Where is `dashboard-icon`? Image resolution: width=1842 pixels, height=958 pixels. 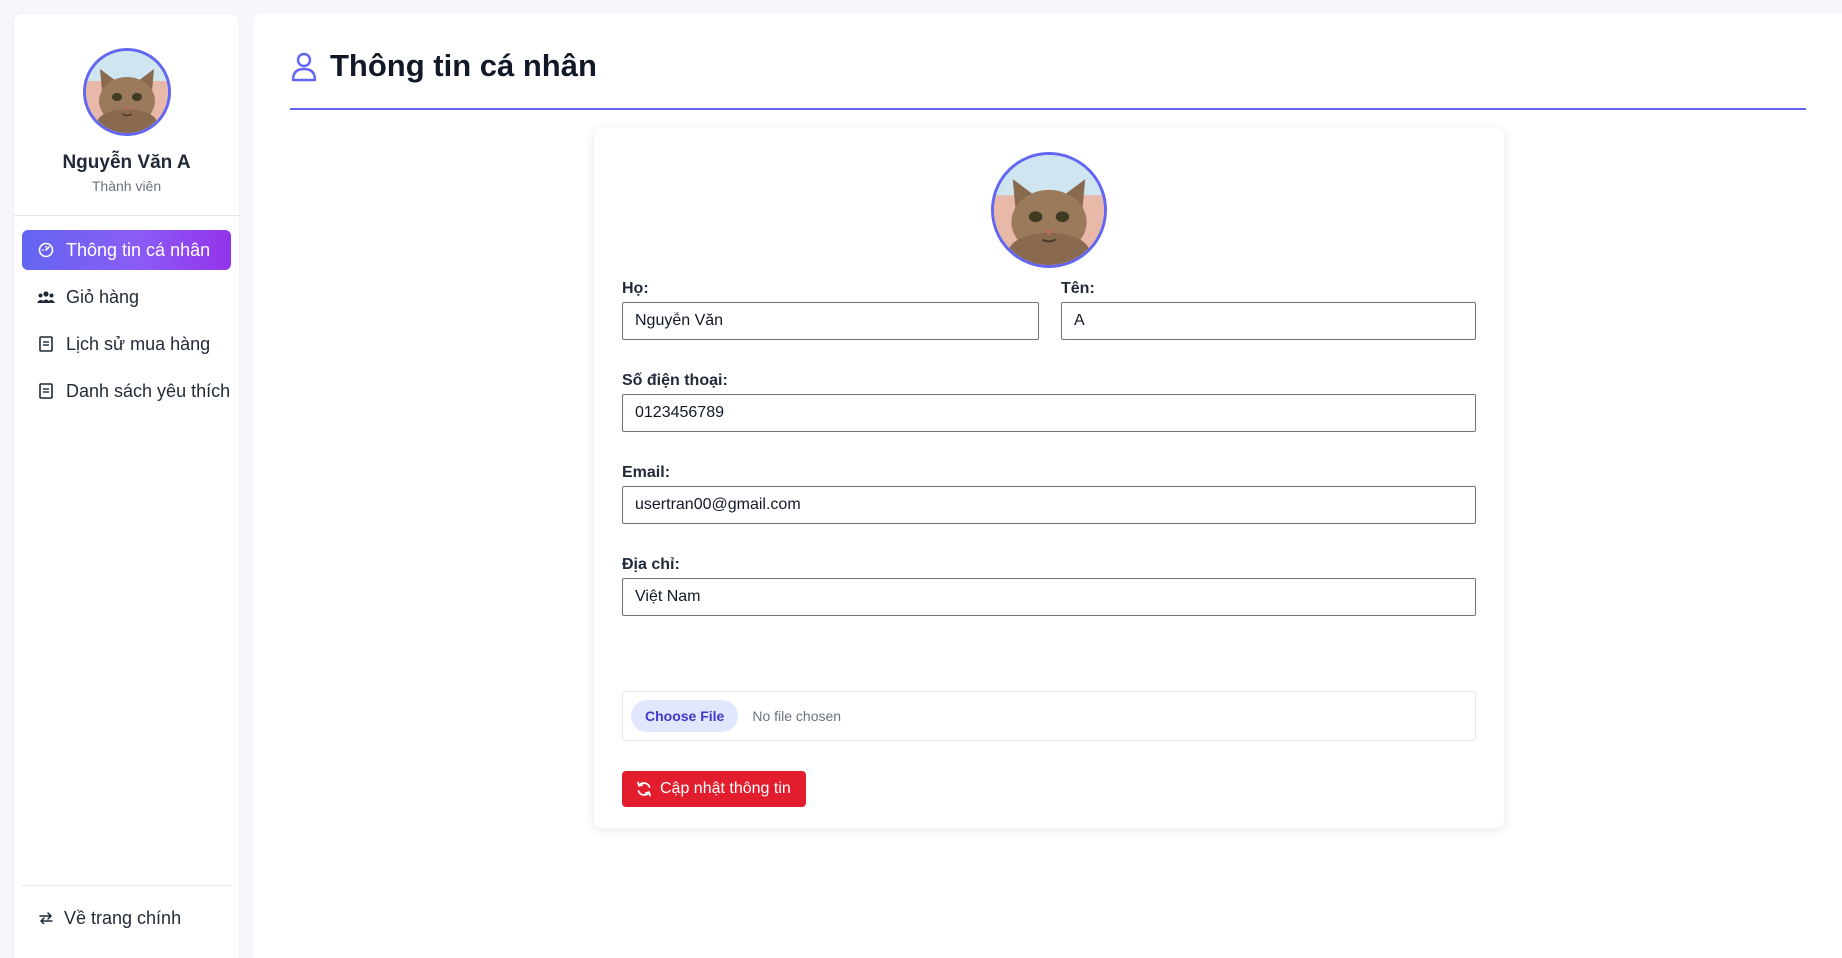
dashboard-icon is located at coordinates (46, 250).